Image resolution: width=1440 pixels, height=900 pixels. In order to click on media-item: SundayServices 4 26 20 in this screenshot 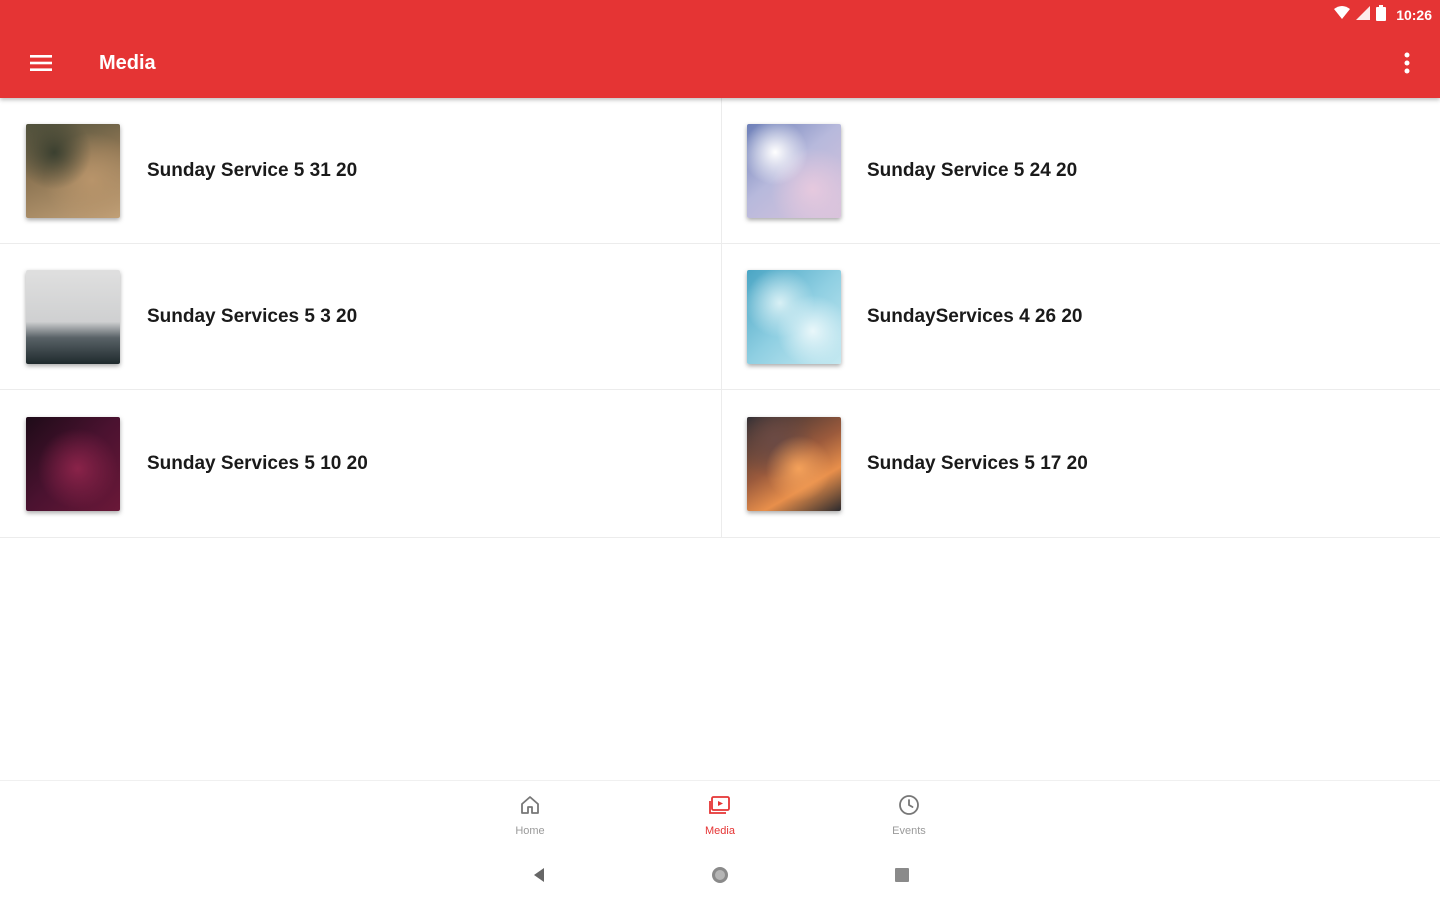, I will do `click(1081, 317)`.